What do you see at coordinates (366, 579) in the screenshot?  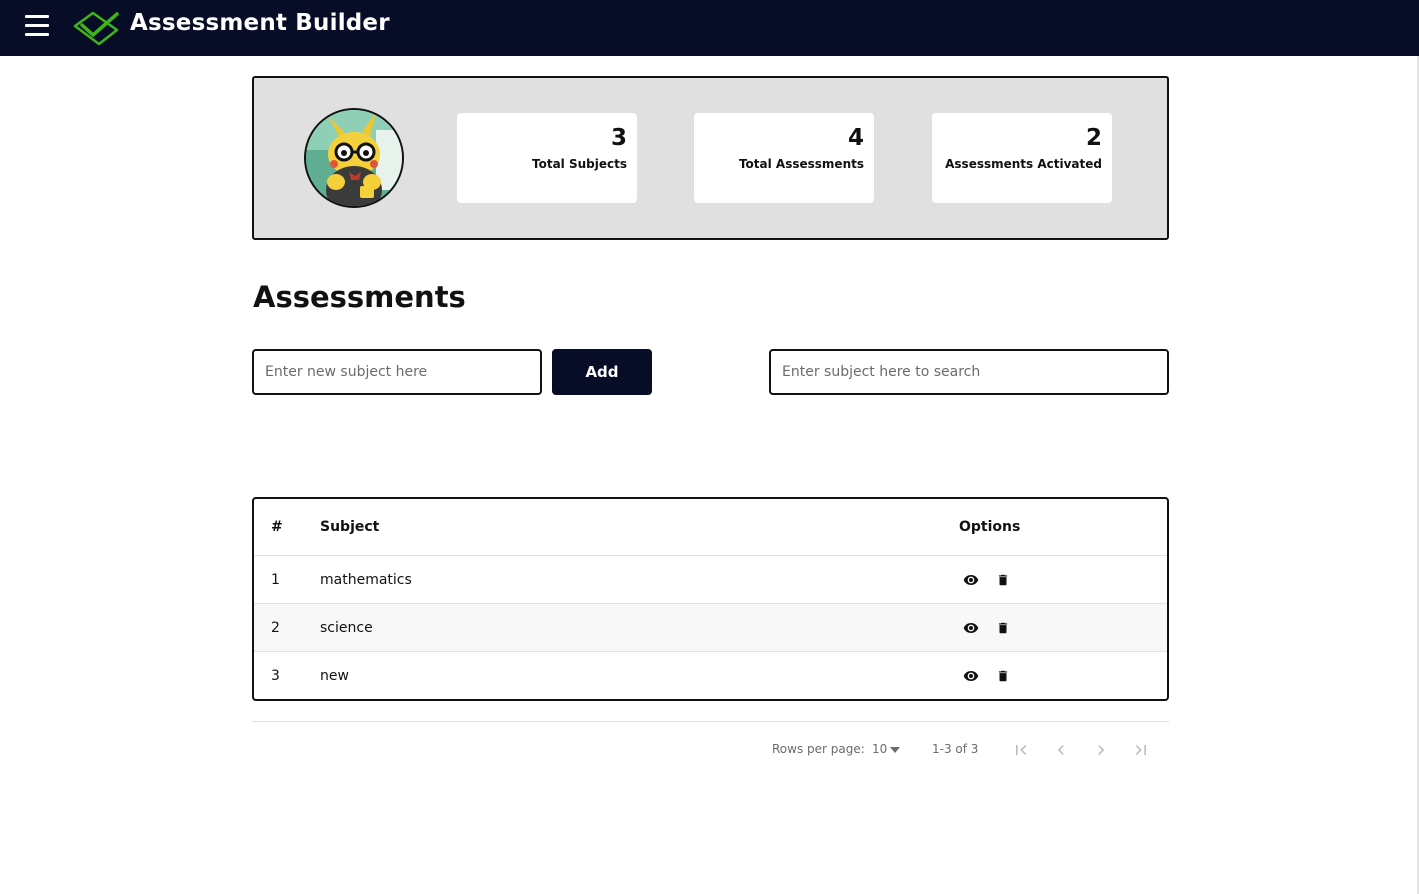 I see `row-subject: mathematics` at bounding box center [366, 579].